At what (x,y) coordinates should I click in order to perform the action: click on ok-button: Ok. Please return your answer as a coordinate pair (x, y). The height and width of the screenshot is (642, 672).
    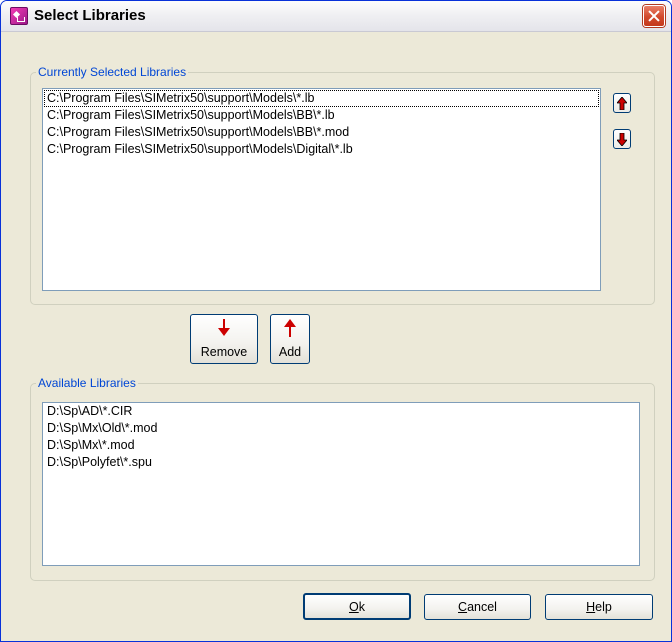
    Looking at the image, I should click on (357, 606).